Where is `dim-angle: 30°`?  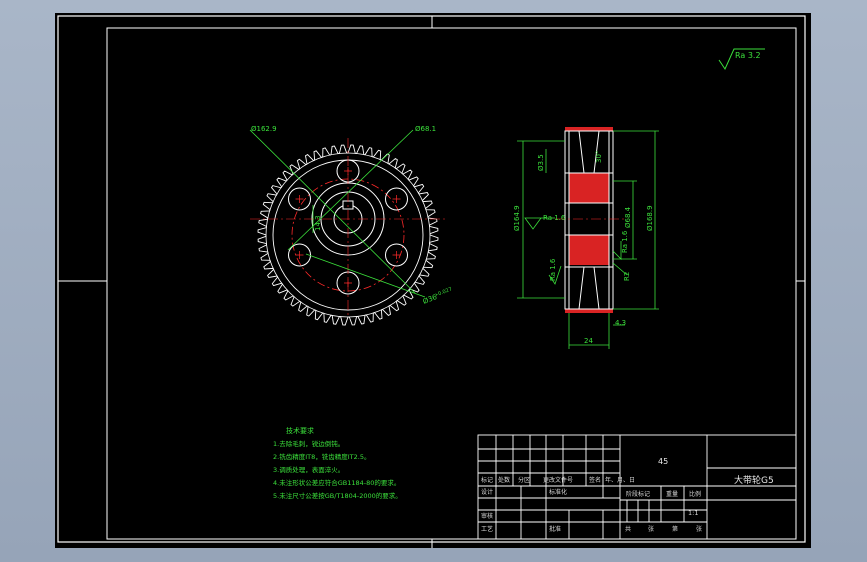 dim-angle: 30° is located at coordinates (599, 157).